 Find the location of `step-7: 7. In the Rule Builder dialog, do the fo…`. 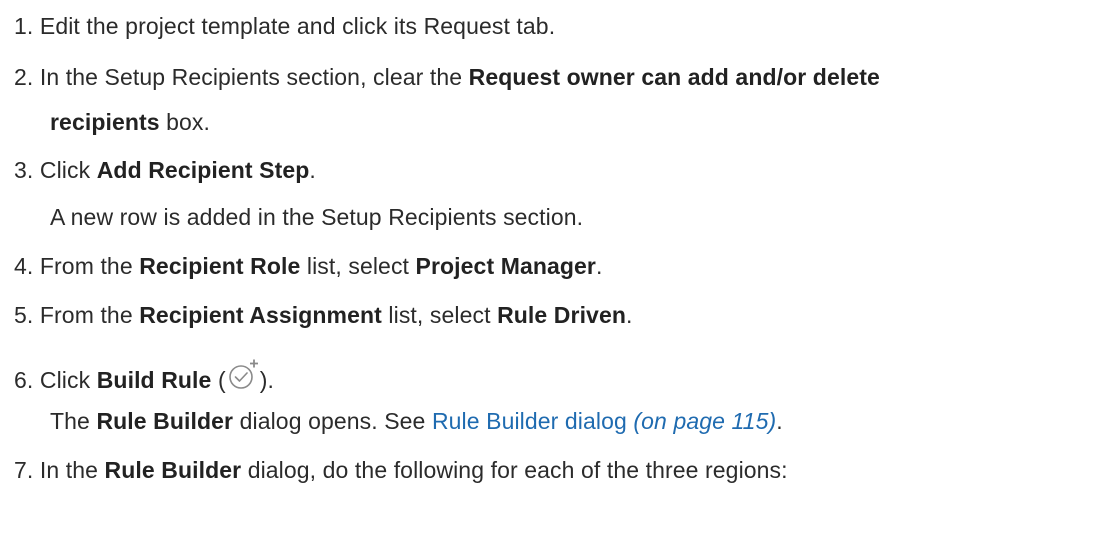

step-7: 7. In the Rule Builder dialog, do the fo… is located at coordinates (401, 470).